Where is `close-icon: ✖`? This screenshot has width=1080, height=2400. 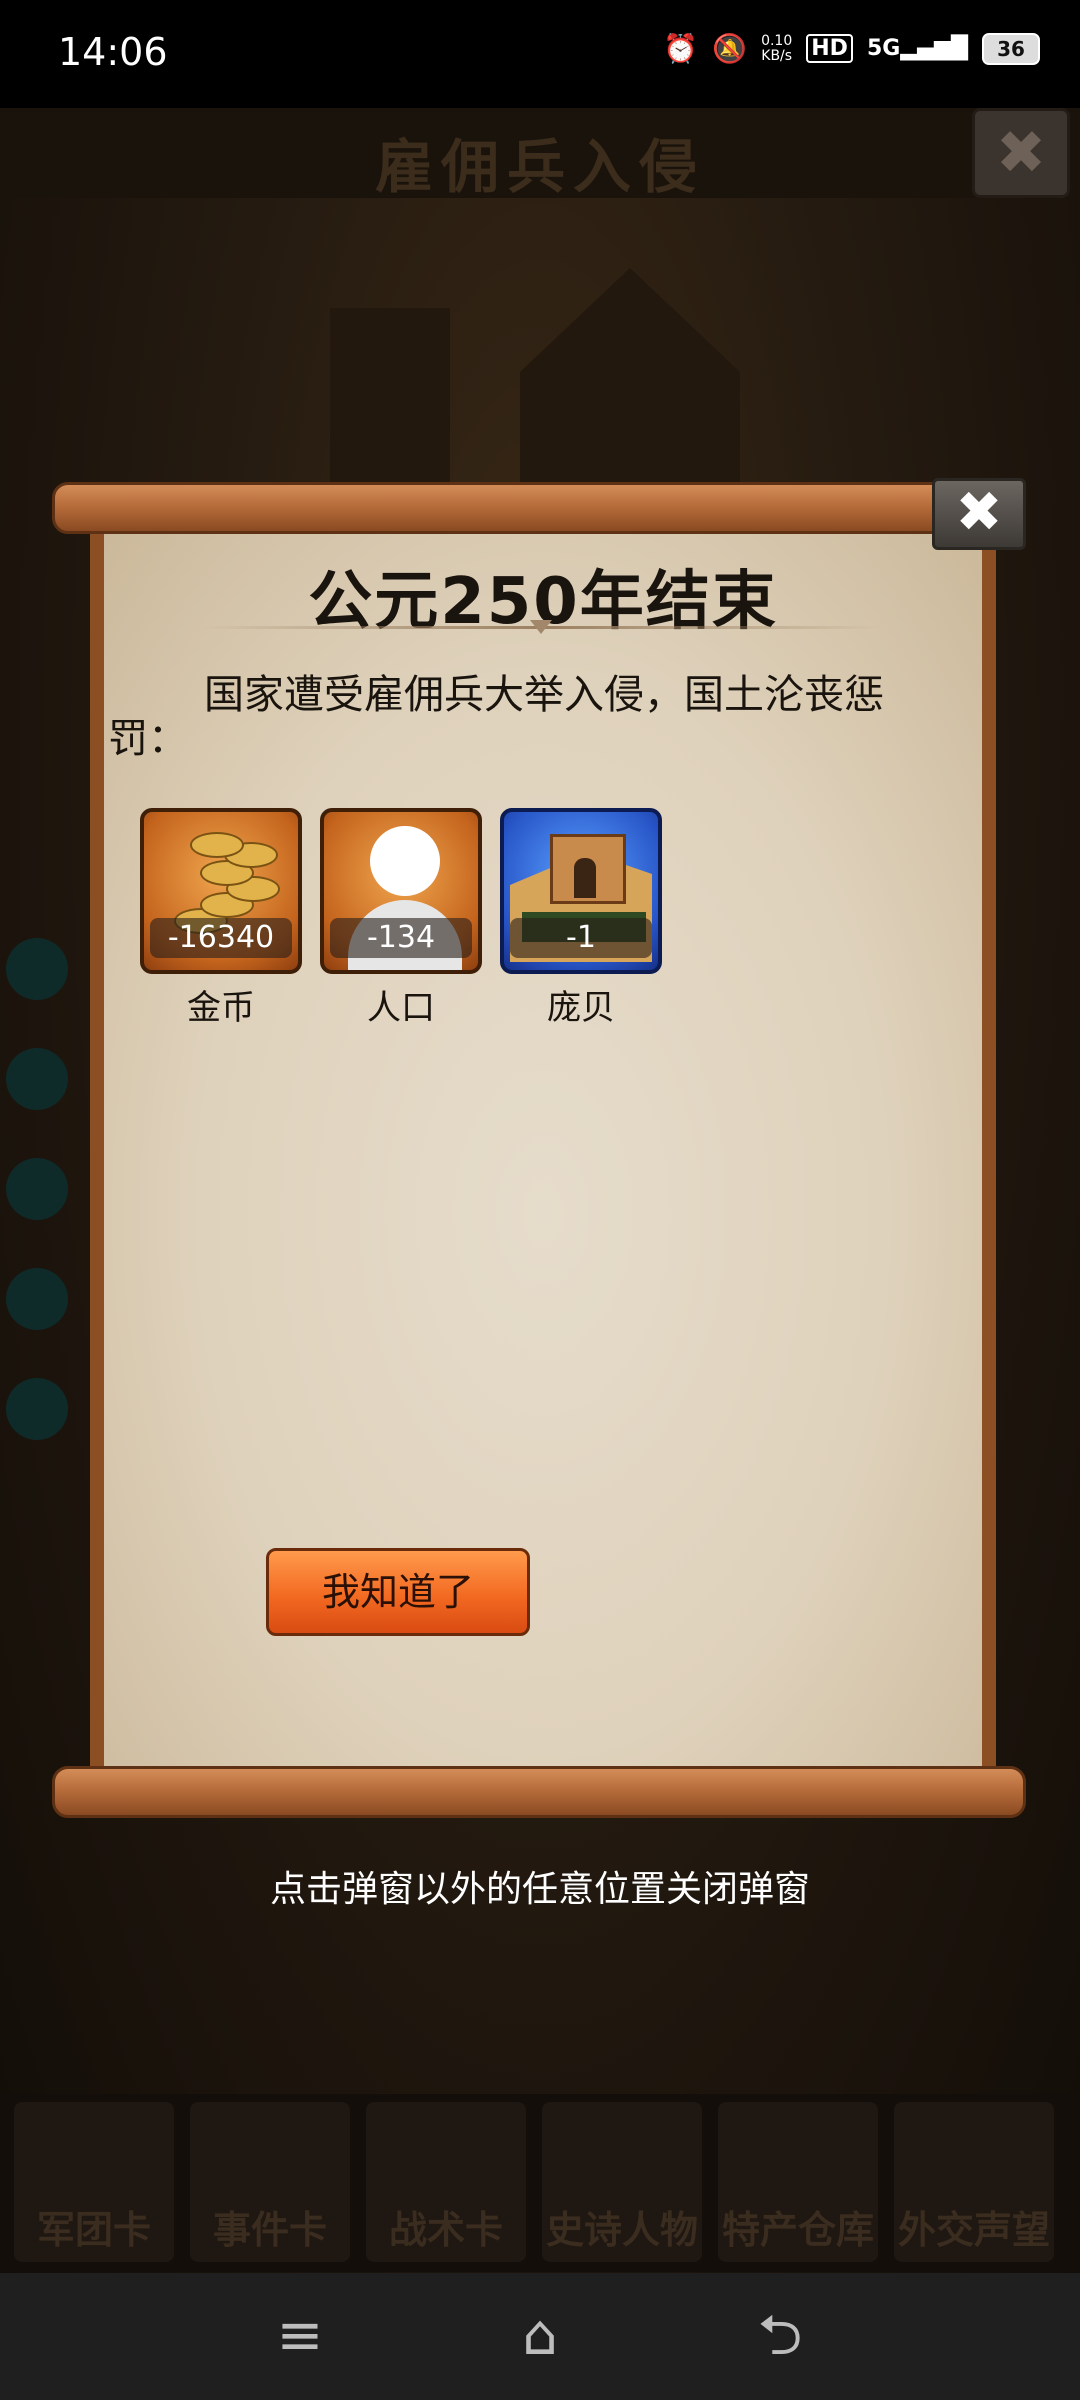
close-icon: ✖ is located at coordinates (979, 514).